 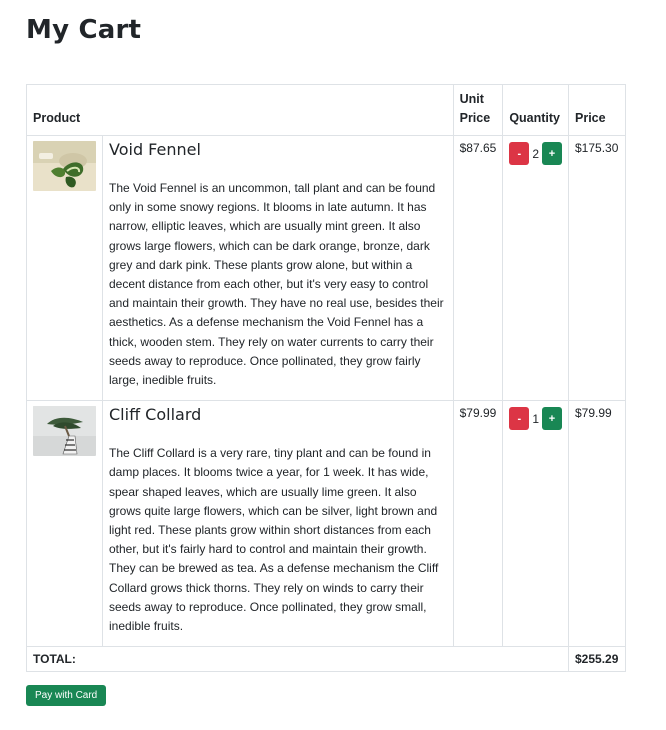 I want to click on quantity-cell: - 1 +, so click(x=535, y=524).